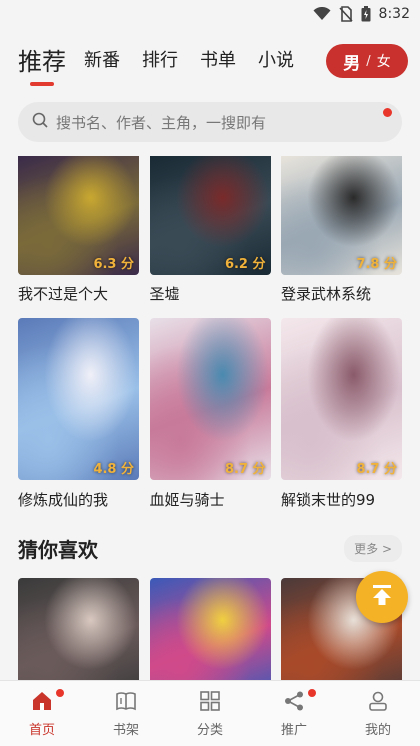 Image resolution: width=420 pixels, height=746 pixels. What do you see at coordinates (387, 112) in the screenshot?
I see `notification-dot` at bounding box center [387, 112].